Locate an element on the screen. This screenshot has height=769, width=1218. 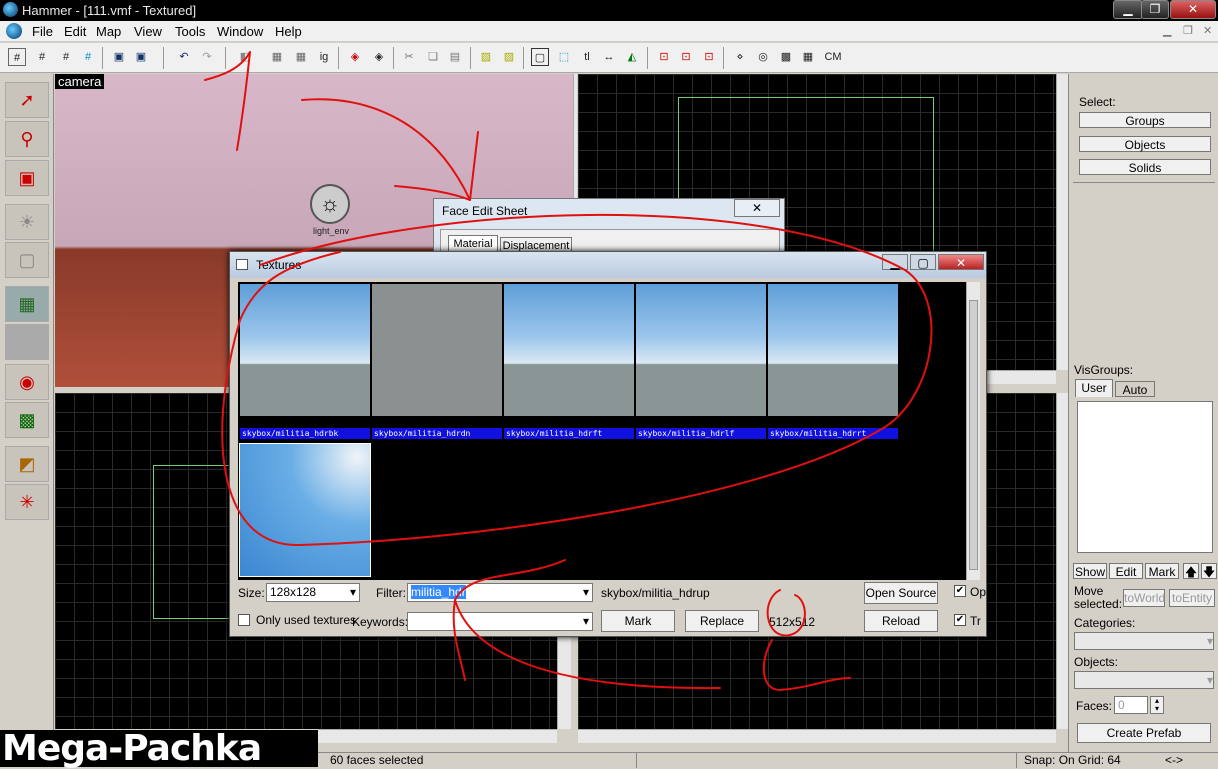
path-tool-icon: ✳ is located at coordinates (27, 502).